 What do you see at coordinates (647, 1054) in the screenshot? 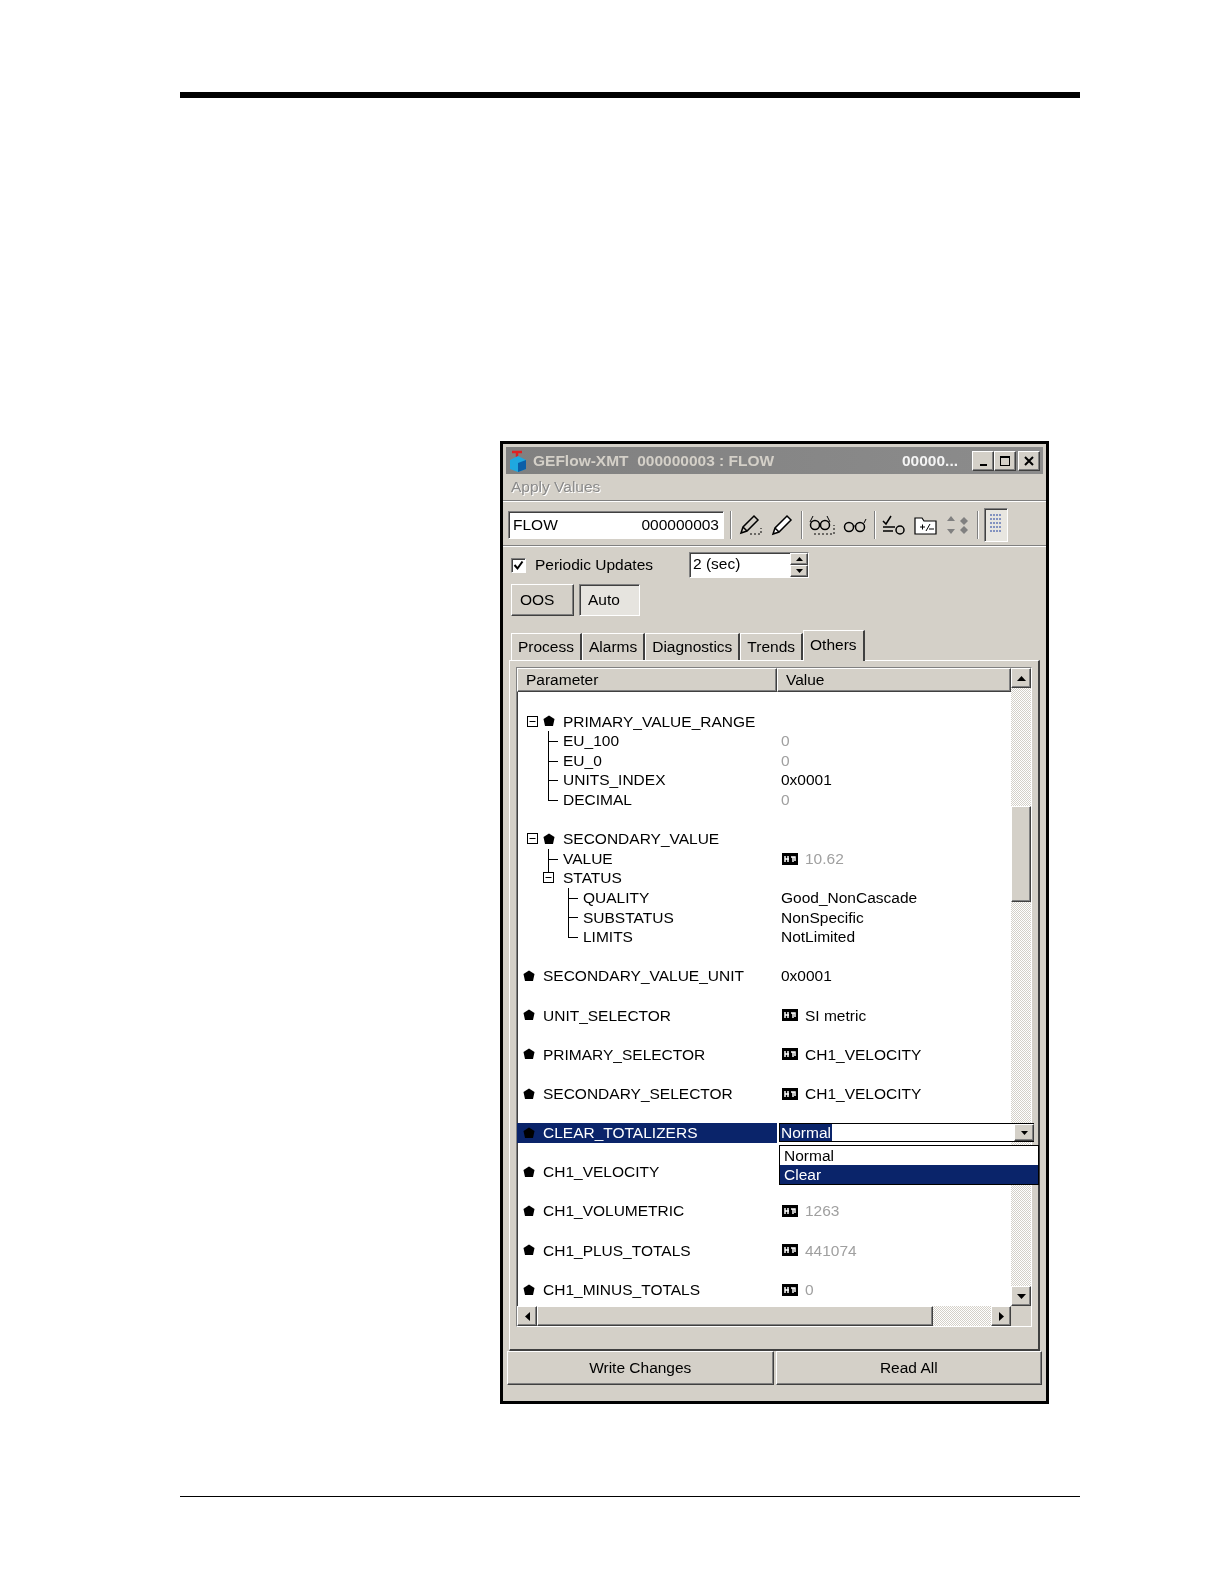
I see `tree-row: PRIMARY_SELECTOR` at bounding box center [647, 1054].